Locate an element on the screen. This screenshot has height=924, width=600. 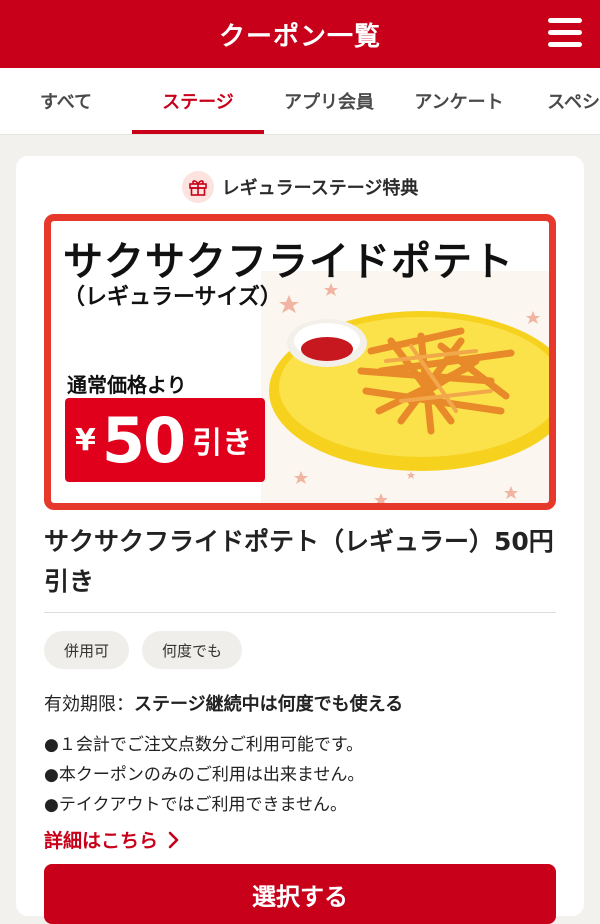
tab-app-member: アプリ会員 is located at coordinates (329, 101).